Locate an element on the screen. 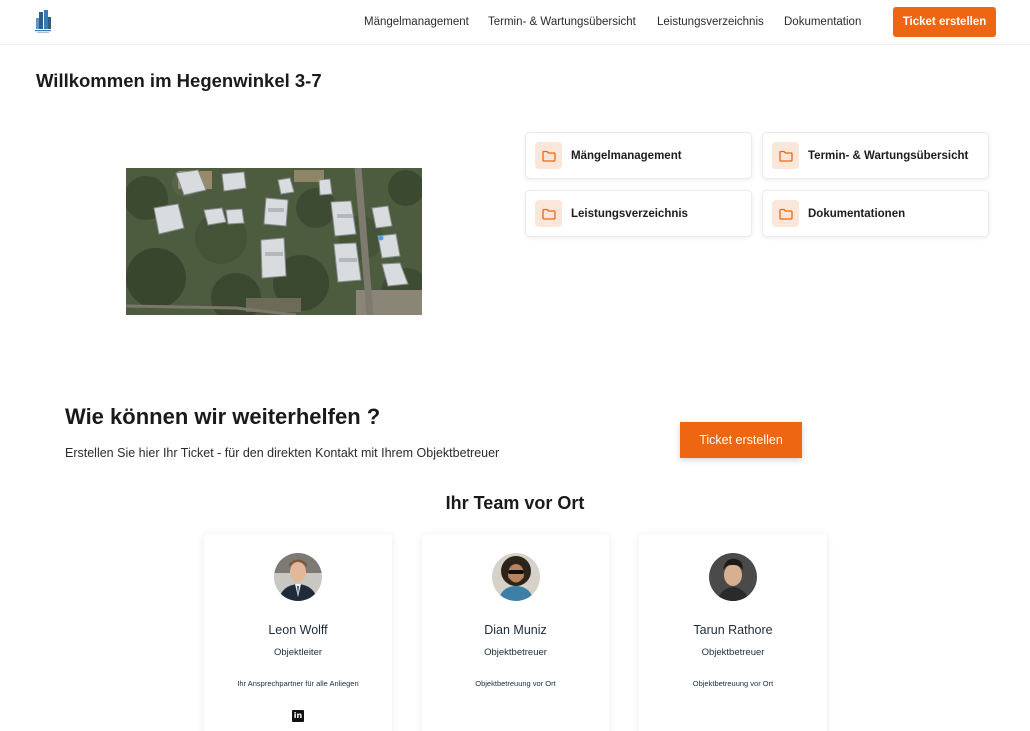 Image resolution: width=1030 pixels, height=731 pixels. page-title: Willkommen im Hegenwinkel 3-7 is located at coordinates (179, 80).